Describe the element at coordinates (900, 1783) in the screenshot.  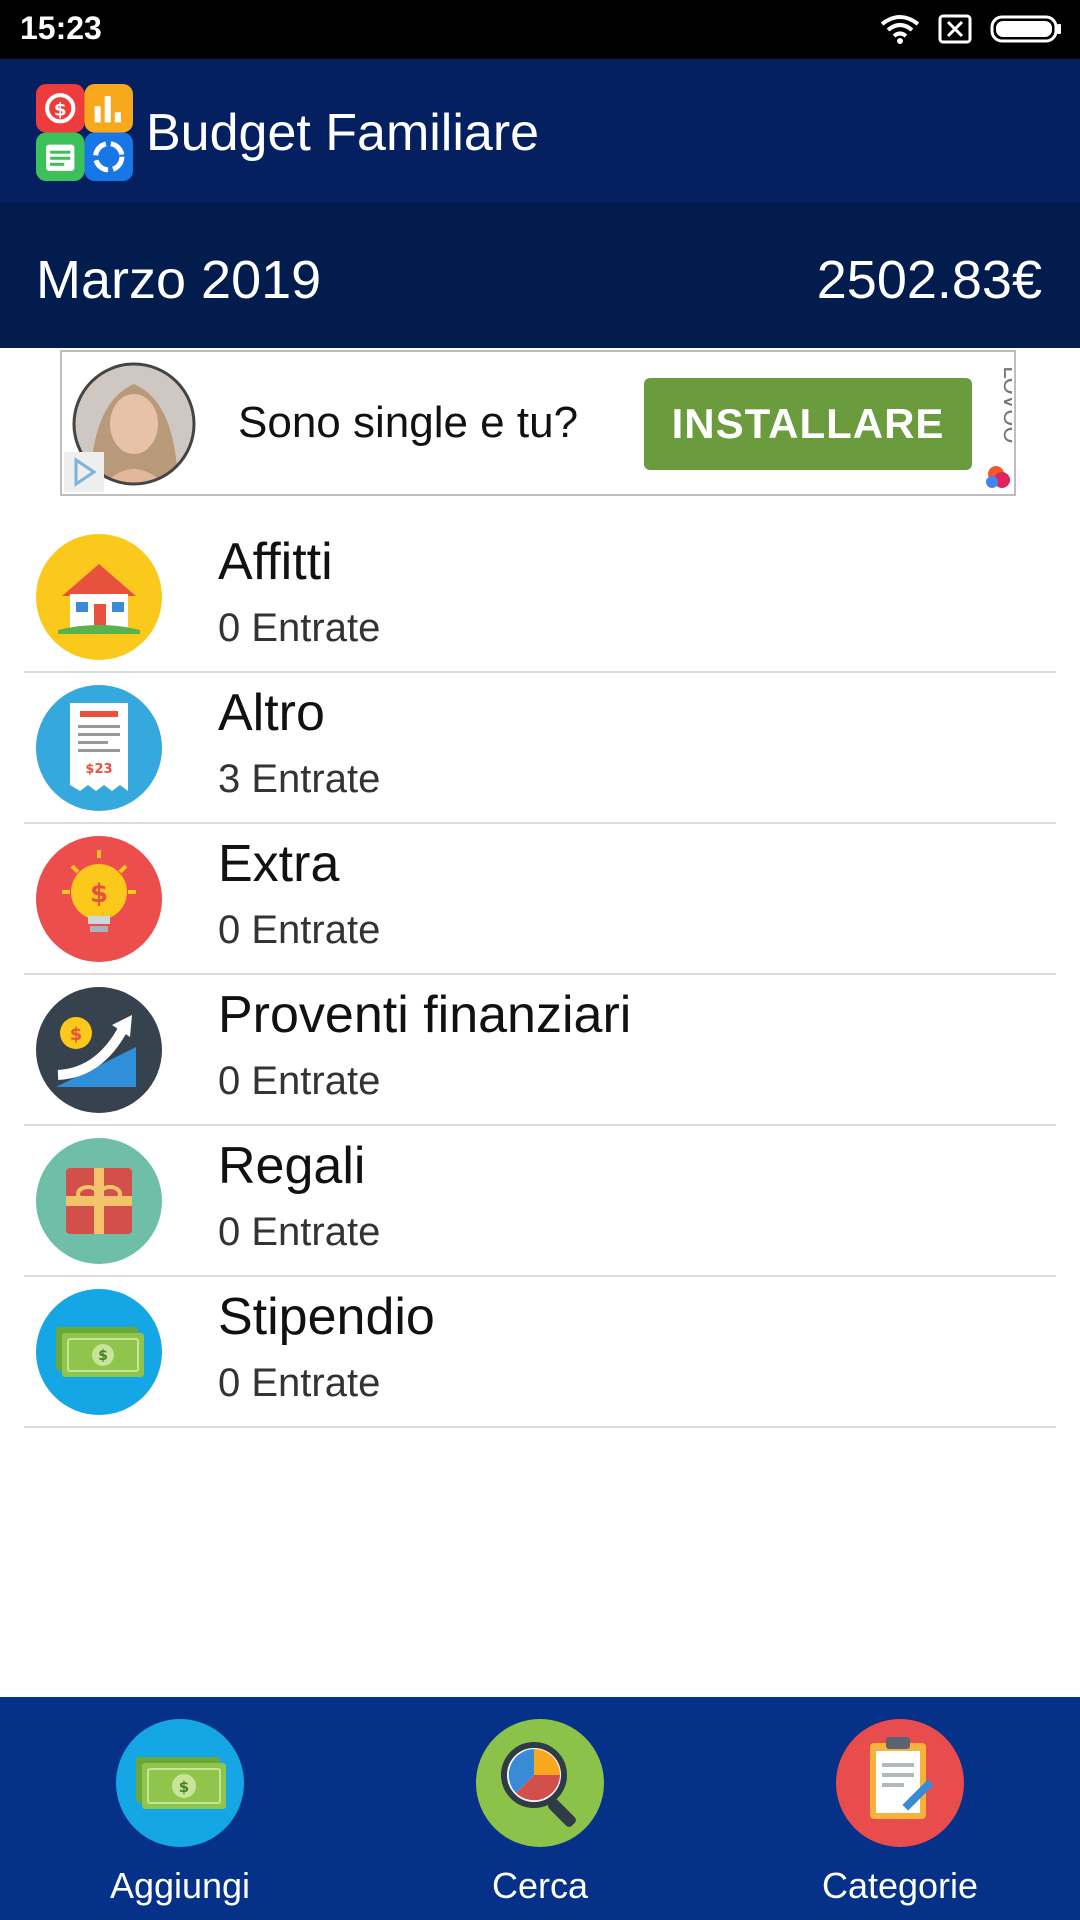
I see `clipboard-pencil-icon` at that location.